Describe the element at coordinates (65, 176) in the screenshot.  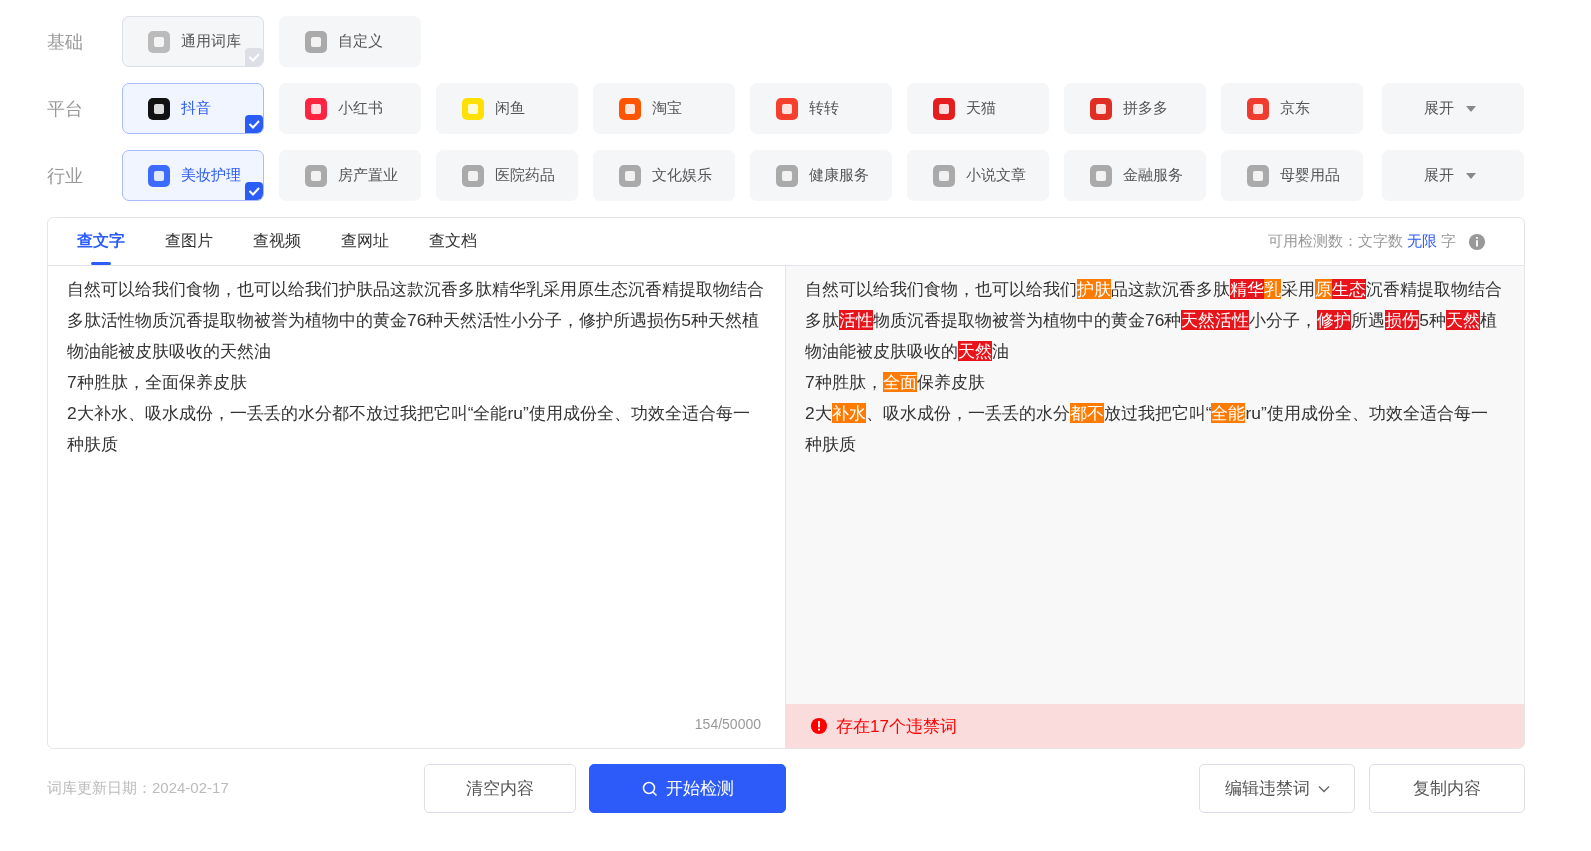
I see `filter-label: 行业` at that location.